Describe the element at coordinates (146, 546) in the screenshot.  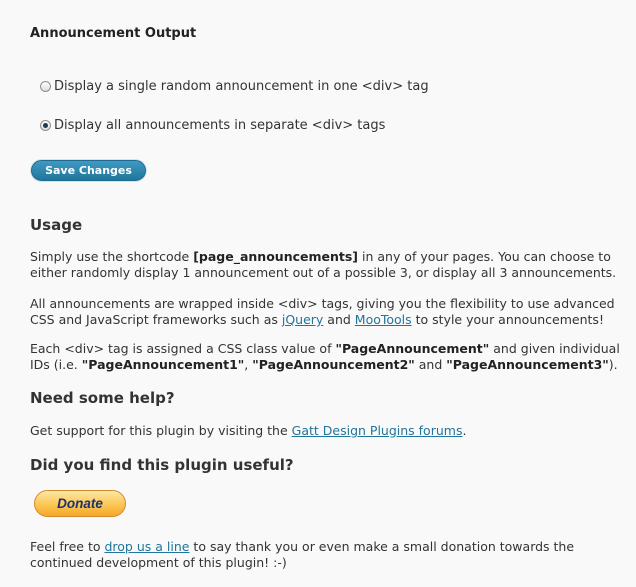
I see `drop-a-line-link: drop us a line` at that location.